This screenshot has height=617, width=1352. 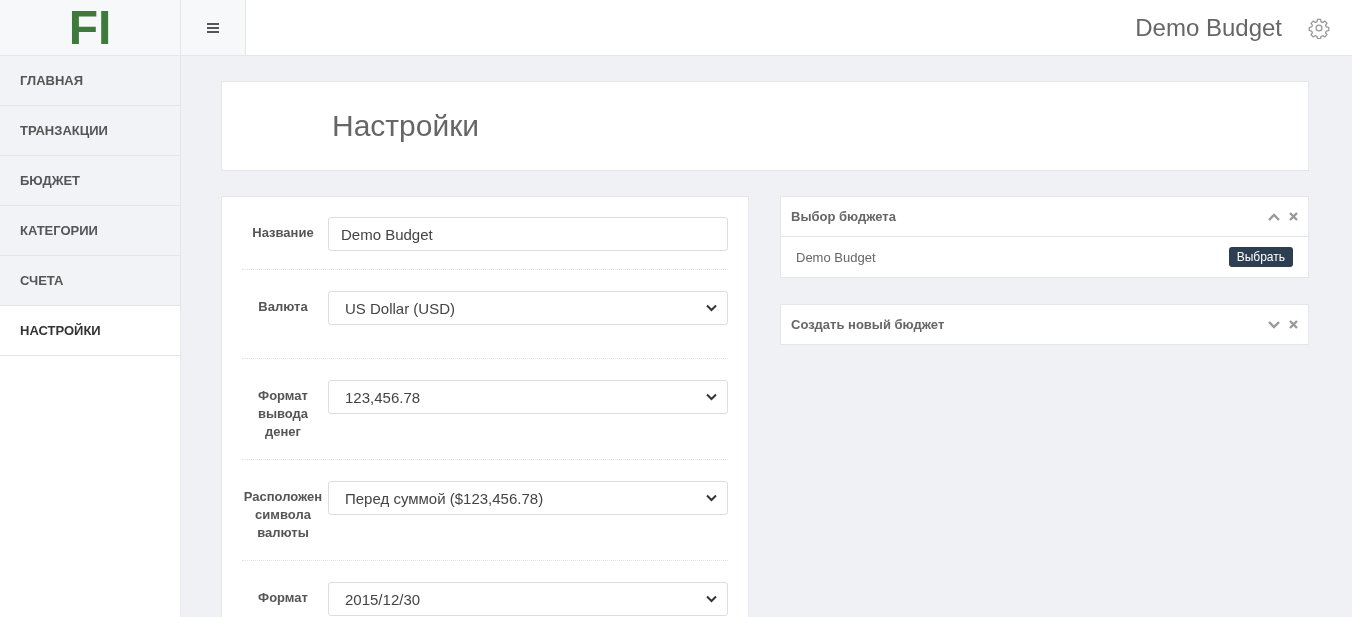 What do you see at coordinates (90, 27) in the screenshot?
I see `logo: FI` at bounding box center [90, 27].